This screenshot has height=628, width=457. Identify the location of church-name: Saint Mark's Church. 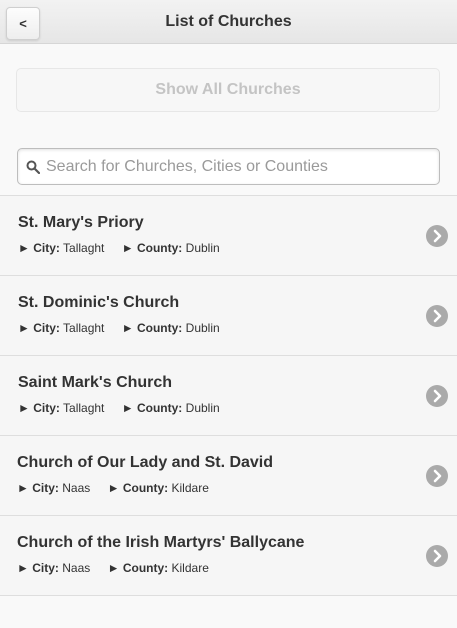
(95, 382).